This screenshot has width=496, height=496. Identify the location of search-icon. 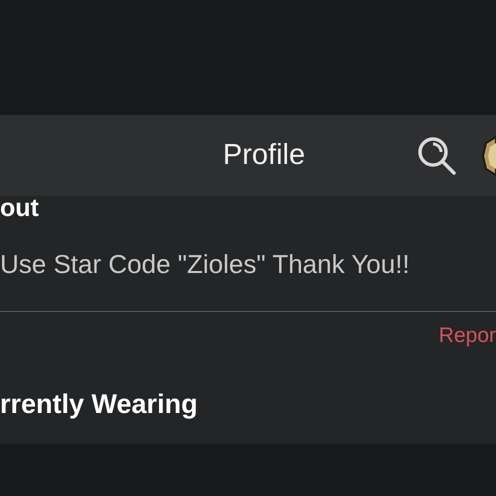
(437, 155).